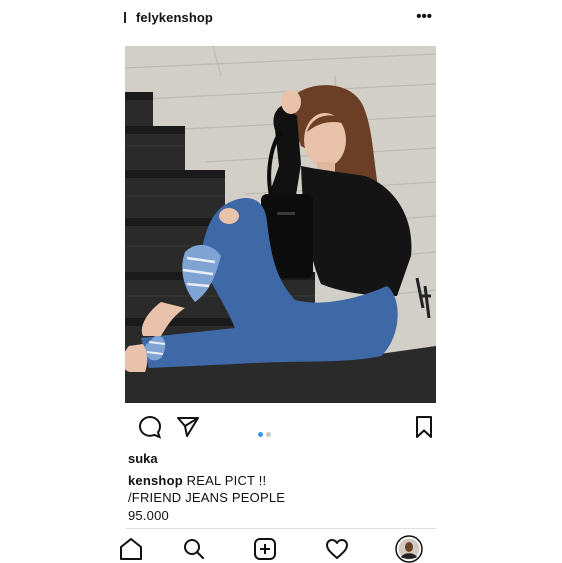 The image size is (562, 563). I want to click on bottom-navigation, so click(278, 545).